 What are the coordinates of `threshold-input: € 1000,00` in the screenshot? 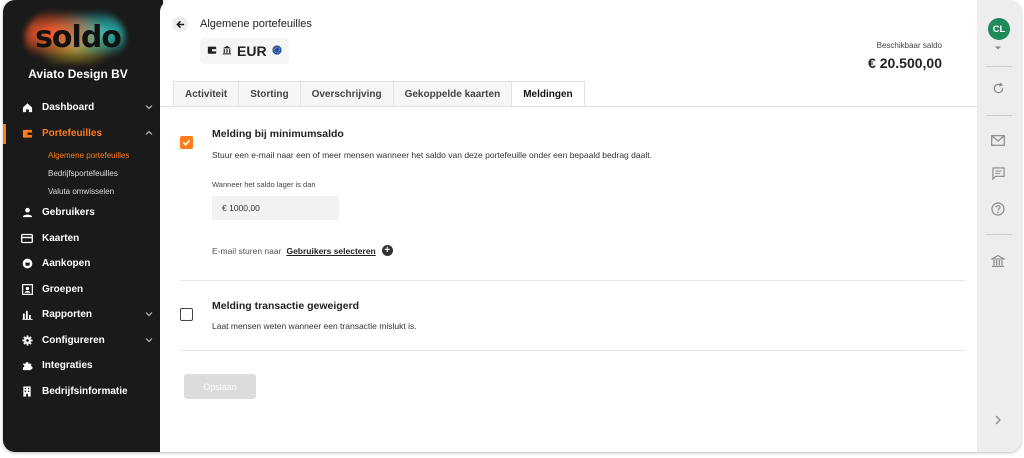 It's located at (275, 208).